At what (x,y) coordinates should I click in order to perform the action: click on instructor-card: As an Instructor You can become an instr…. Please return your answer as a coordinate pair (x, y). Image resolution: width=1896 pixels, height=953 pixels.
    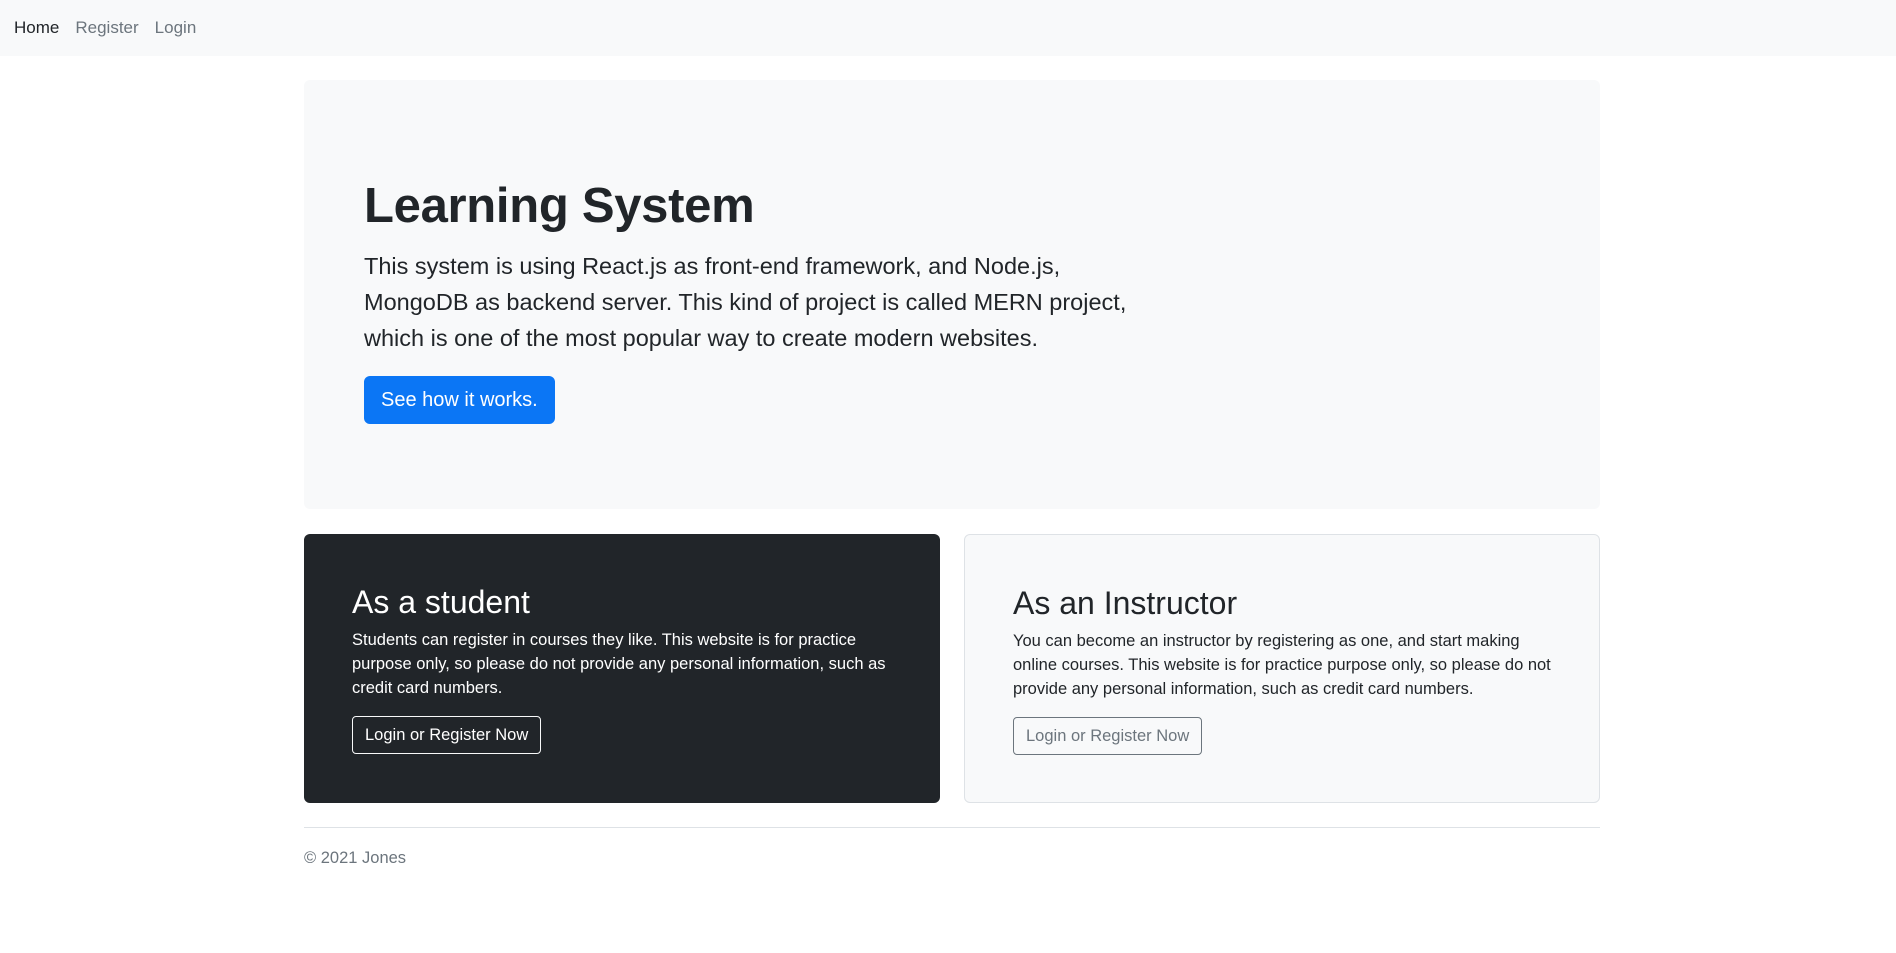
    Looking at the image, I should click on (1282, 668).